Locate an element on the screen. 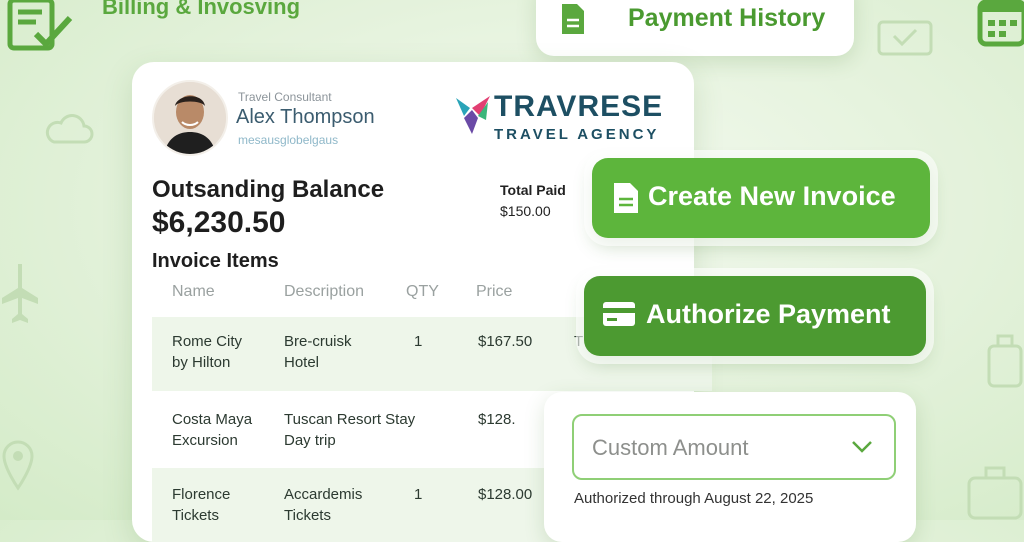  item-description: Bre-cruisk Hotel is located at coordinates (318, 352).